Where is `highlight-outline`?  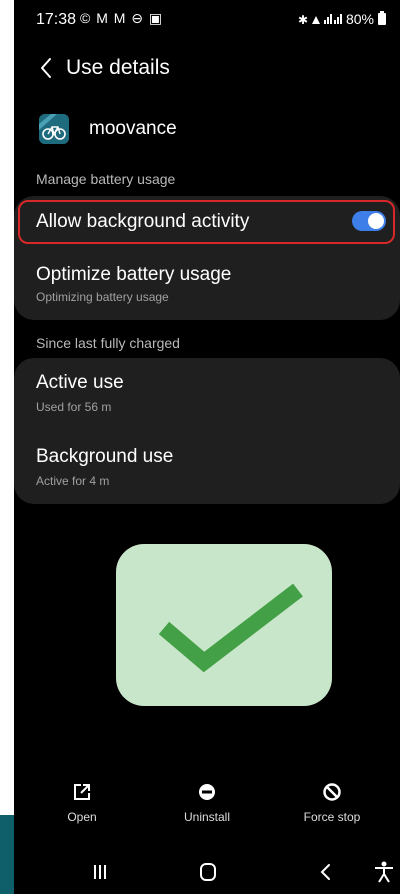
highlight-outline is located at coordinates (206, 222).